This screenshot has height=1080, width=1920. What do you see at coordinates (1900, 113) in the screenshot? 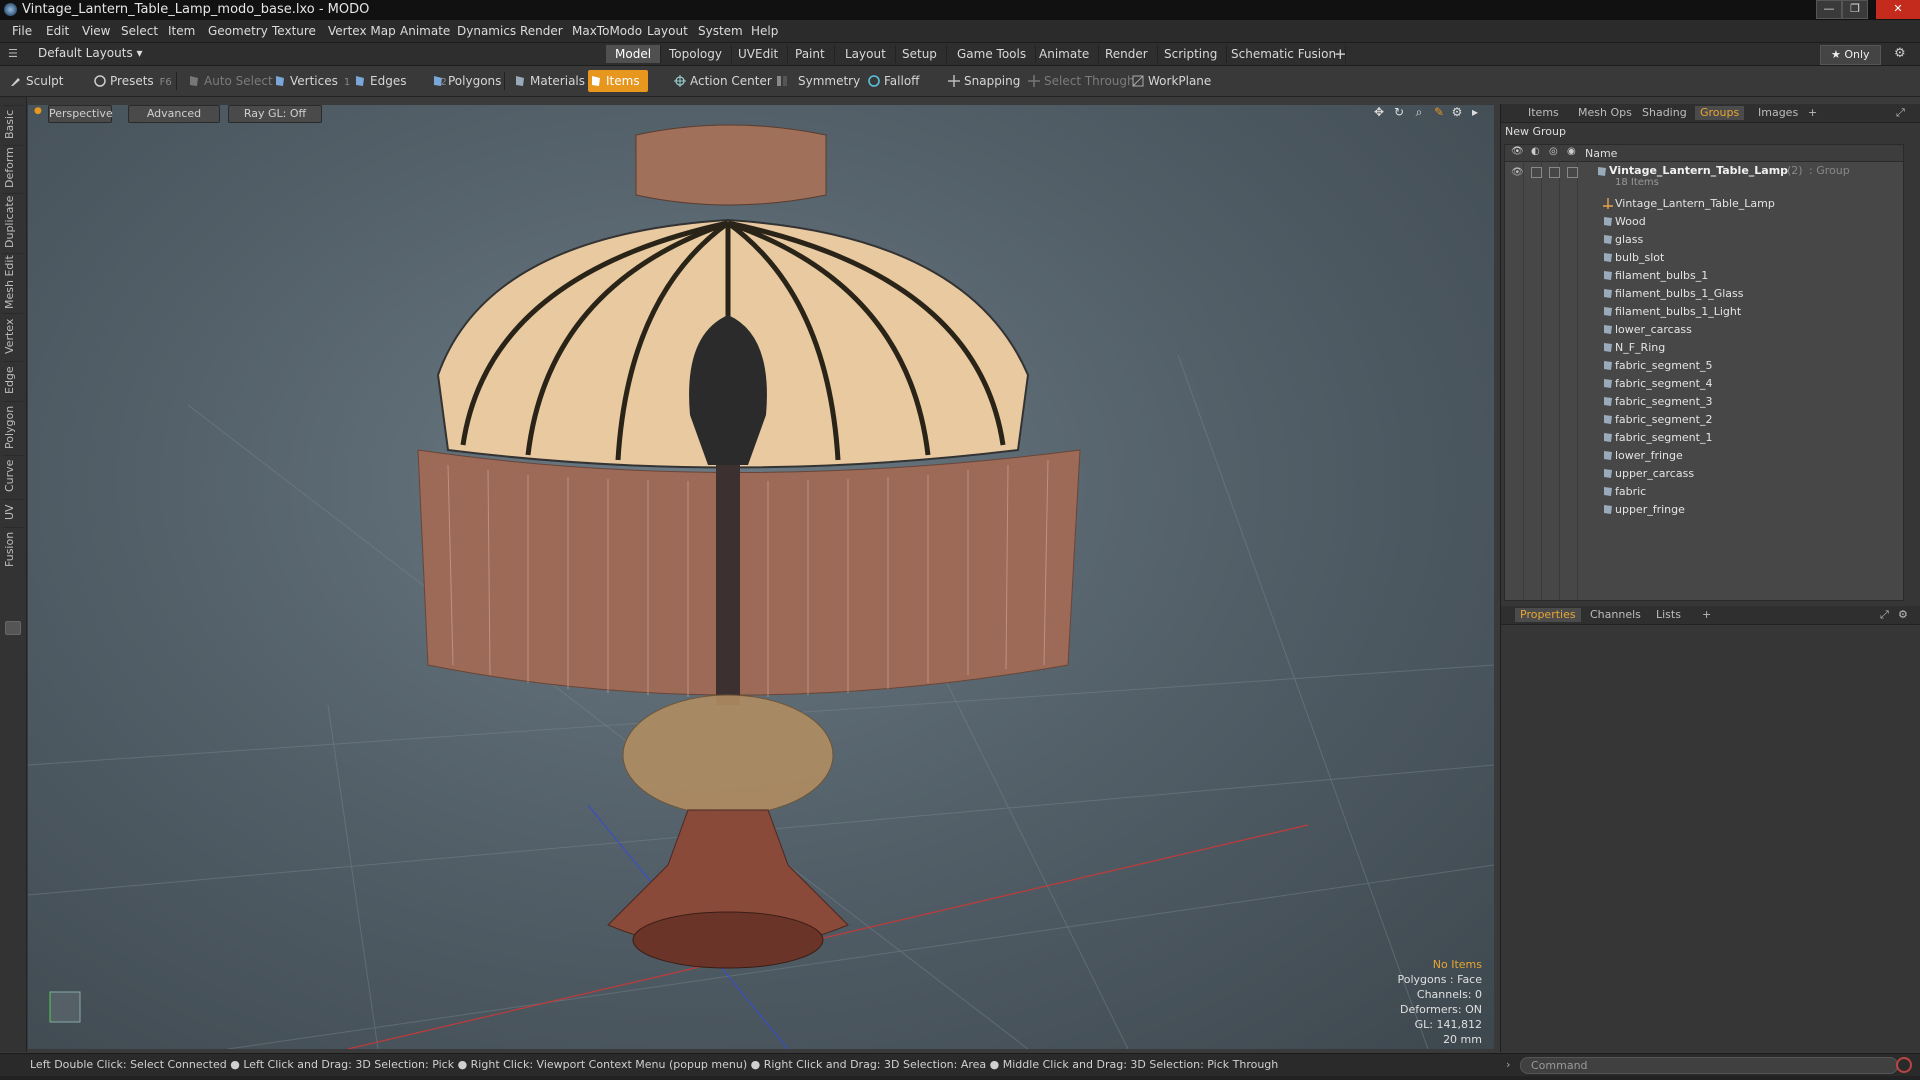
I see `expand-panel-icon: ⤢` at bounding box center [1900, 113].